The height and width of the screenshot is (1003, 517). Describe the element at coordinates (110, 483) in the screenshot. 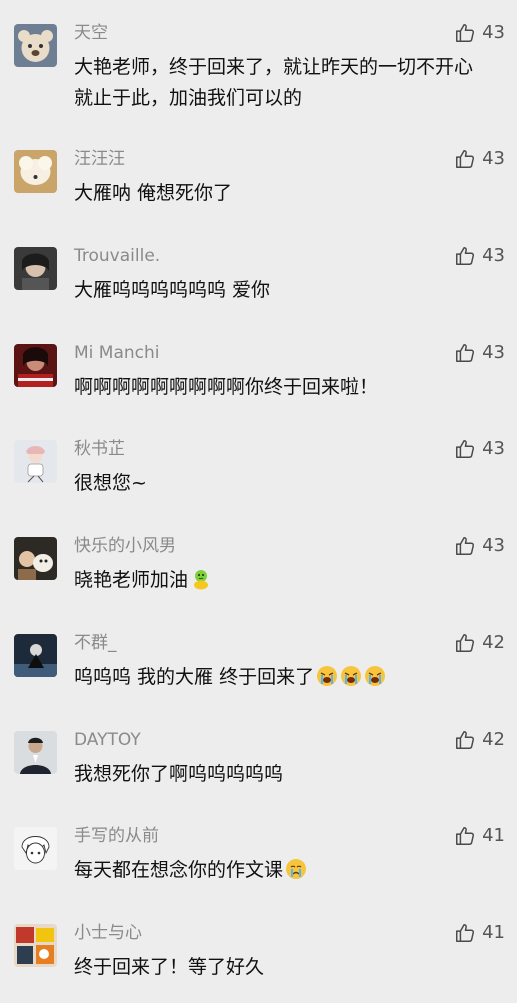

I see `comment-text-content: 很想您~` at that location.